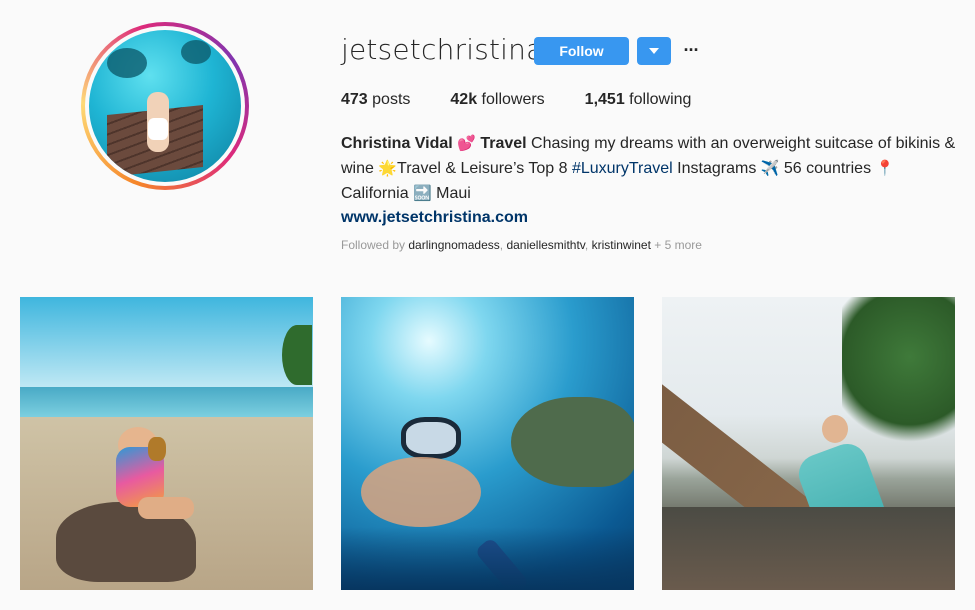  Describe the element at coordinates (885, 168) in the screenshot. I see `pin-icon: 📍` at that location.